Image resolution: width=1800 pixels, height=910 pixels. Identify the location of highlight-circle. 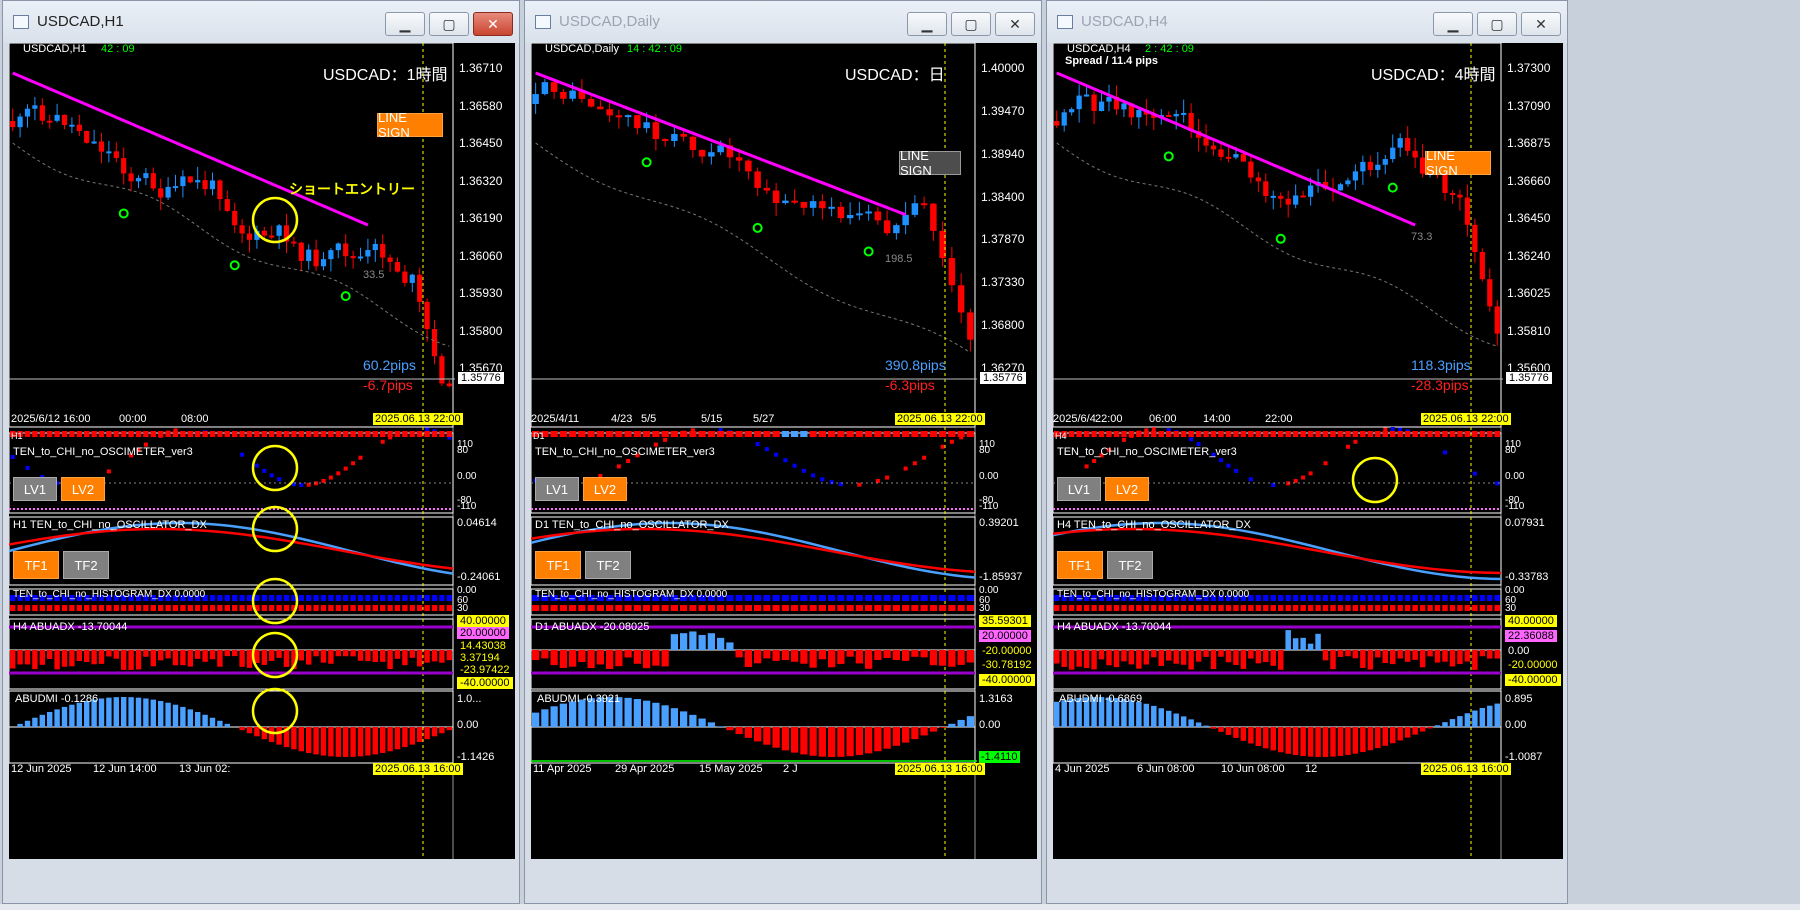
(275, 601).